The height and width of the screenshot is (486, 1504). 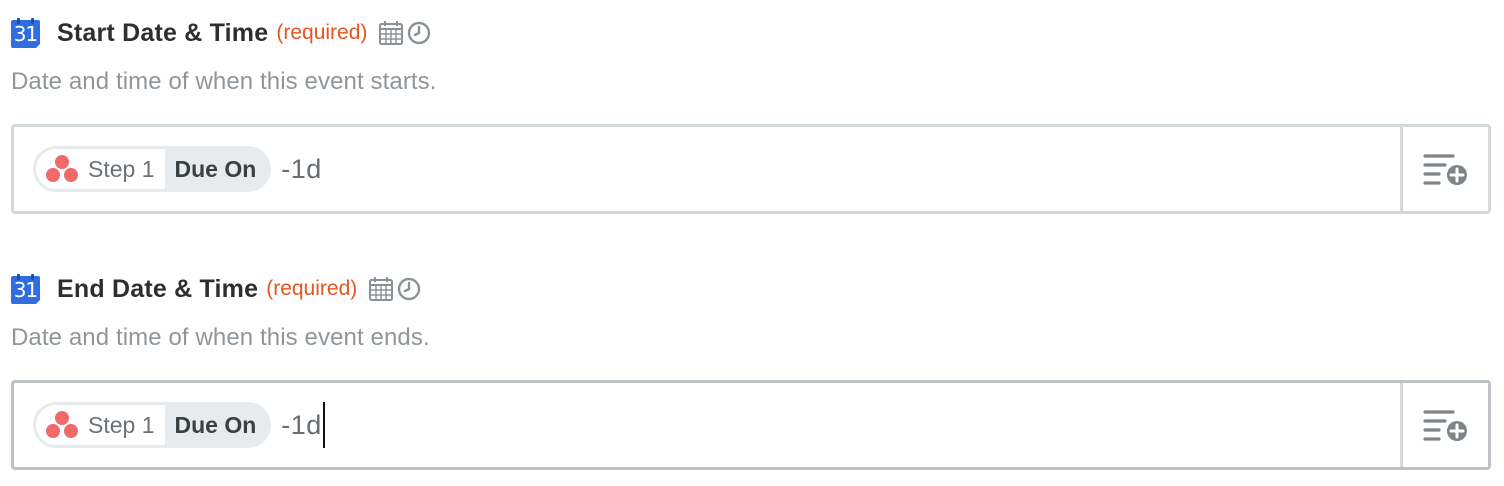 I want to click on field-label-row: 31 Start Date & Time (required), so click(x=221, y=33).